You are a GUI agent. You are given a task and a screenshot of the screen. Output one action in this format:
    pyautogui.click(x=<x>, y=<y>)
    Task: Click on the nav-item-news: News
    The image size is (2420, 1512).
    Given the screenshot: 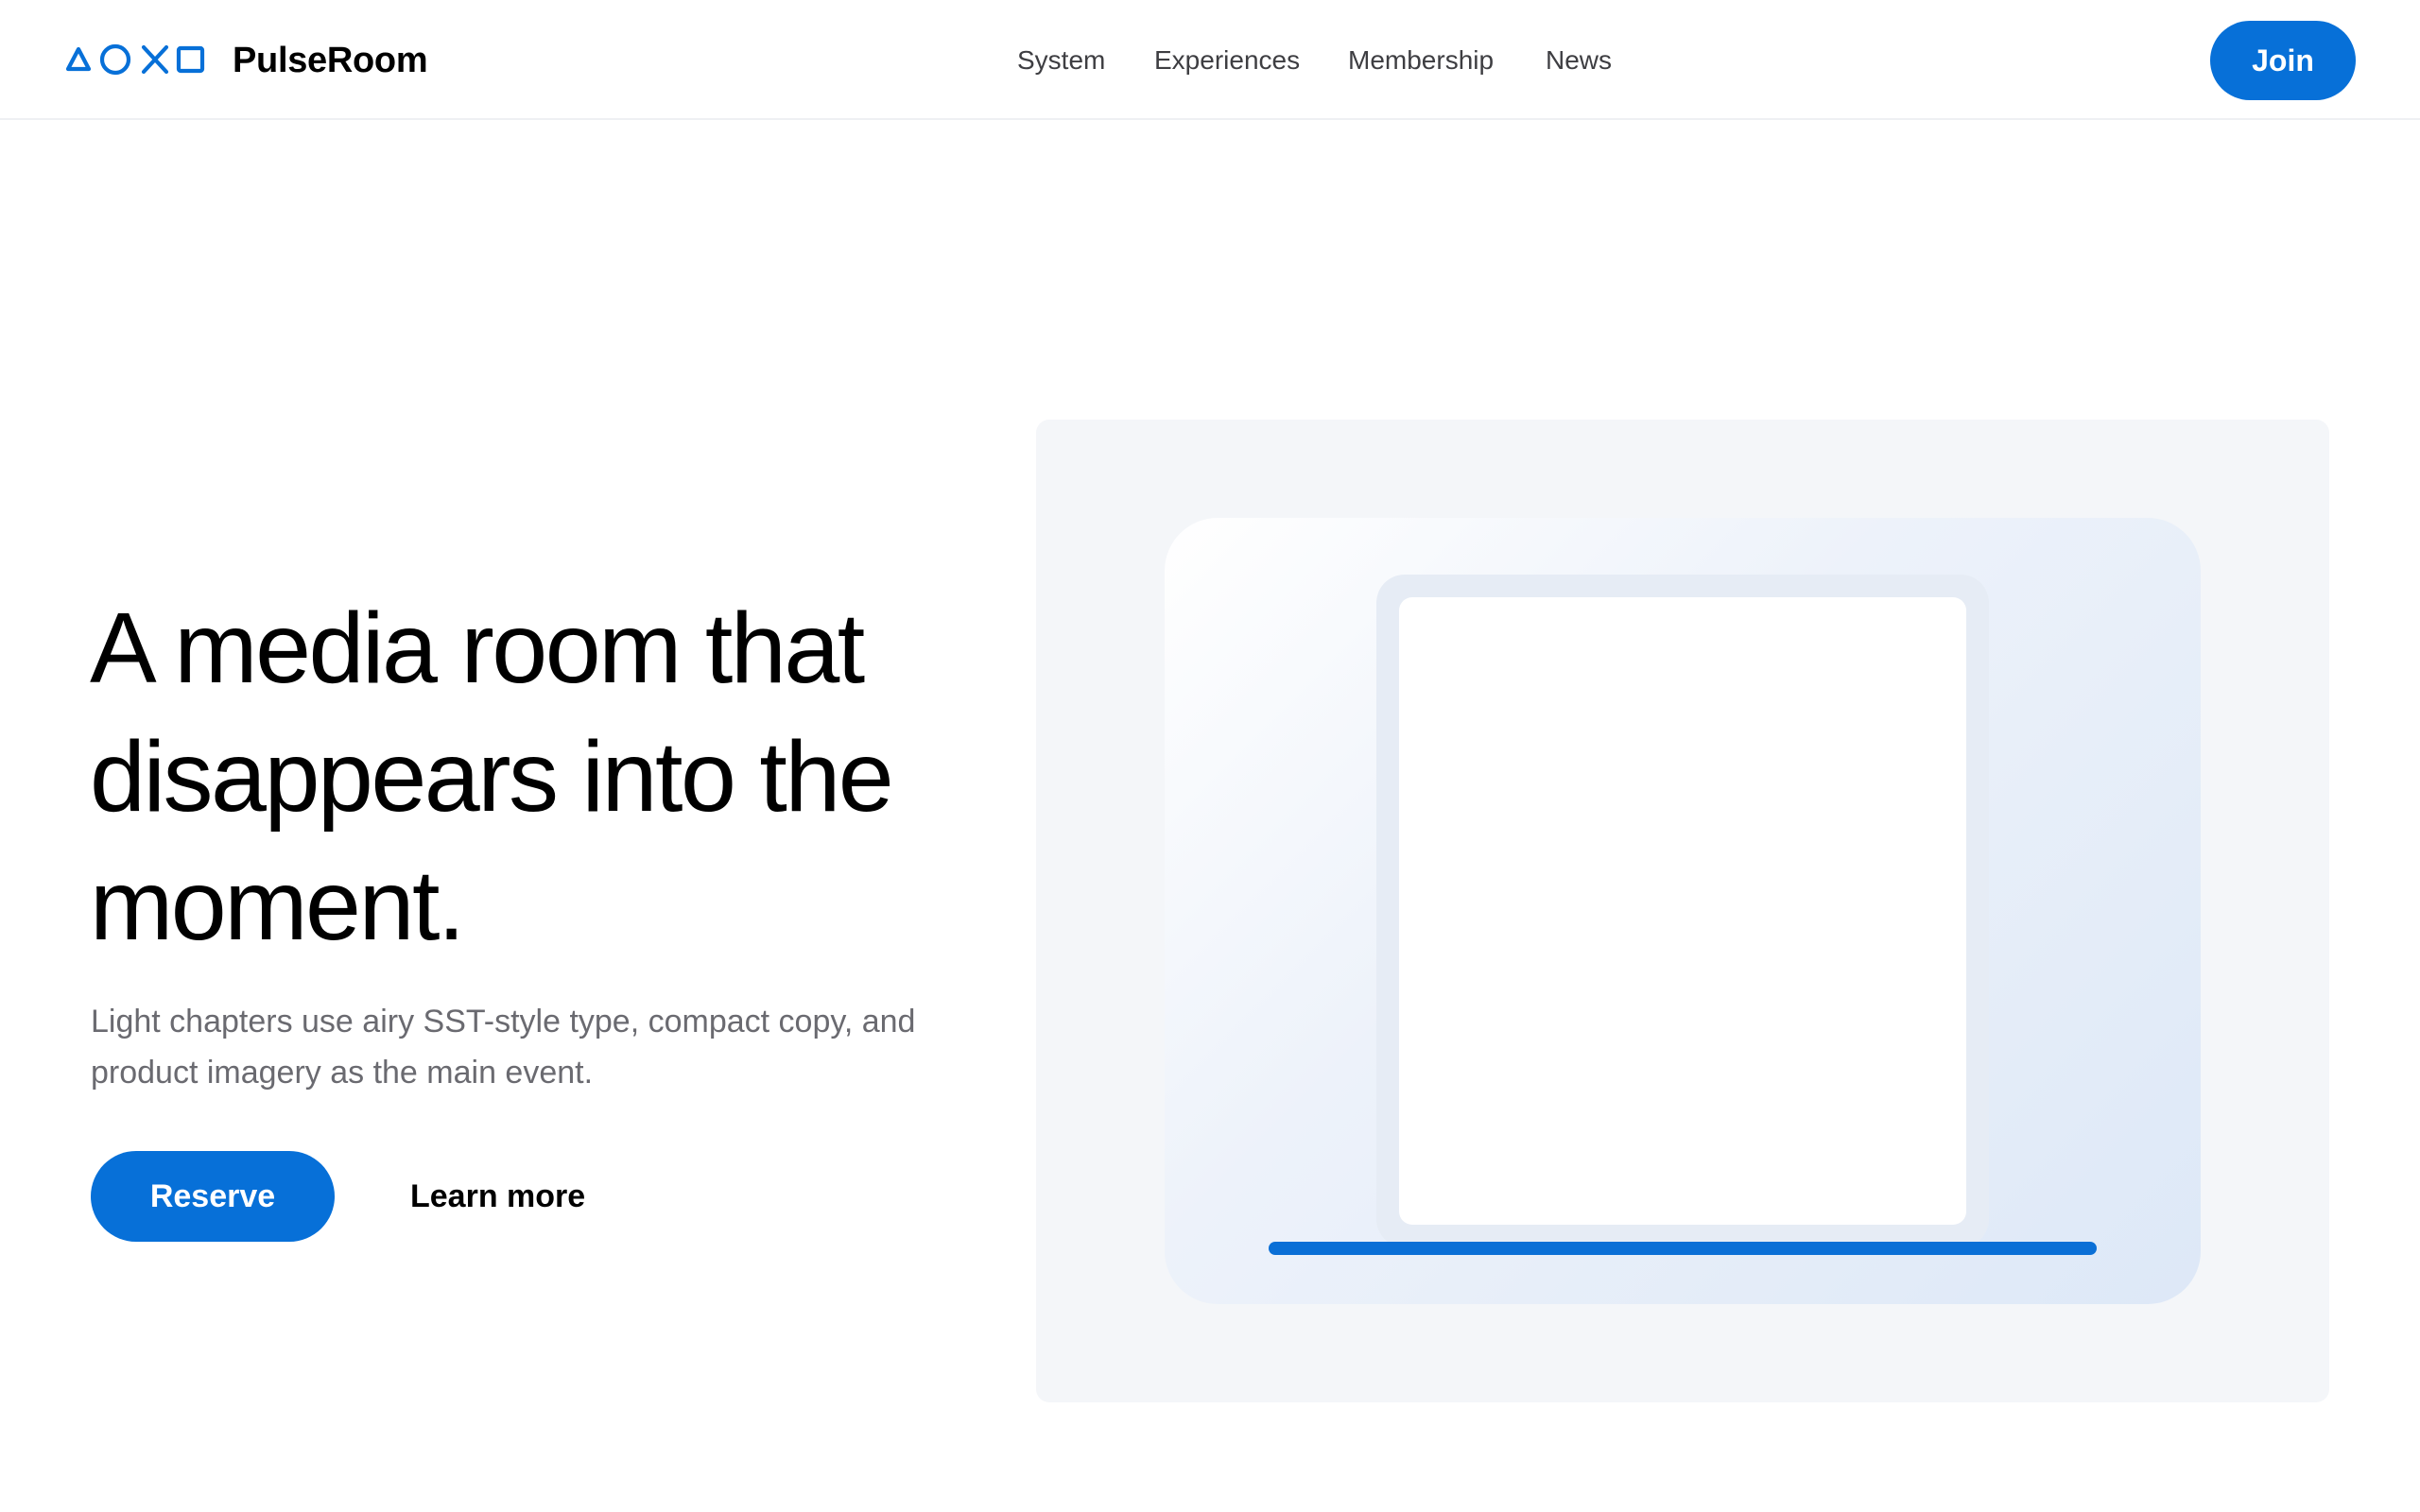 What is the action you would take?
    pyautogui.click(x=1579, y=60)
    